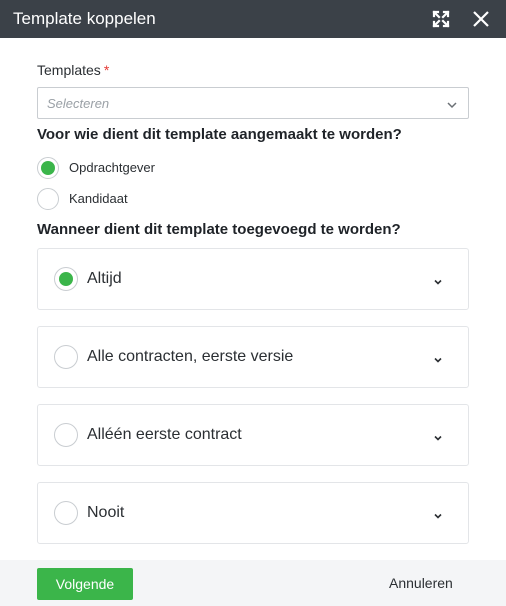 The image size is (506, 606). Describe the element at coordinates (481, 19) in the screenshot. I see `close-icon` at that location.